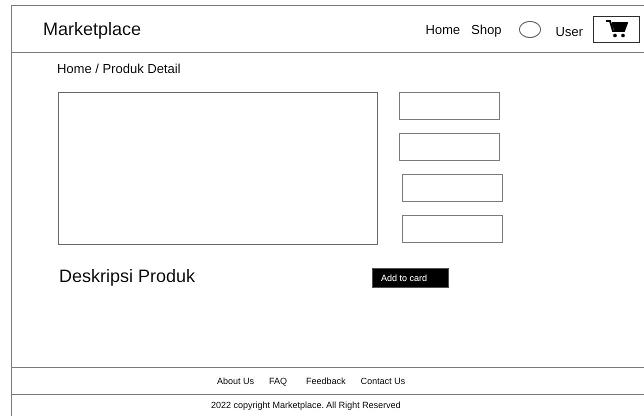  I want to click on copyright-text: 2022 copyright Marketplace. All Right Reserved, so click(306, 405).